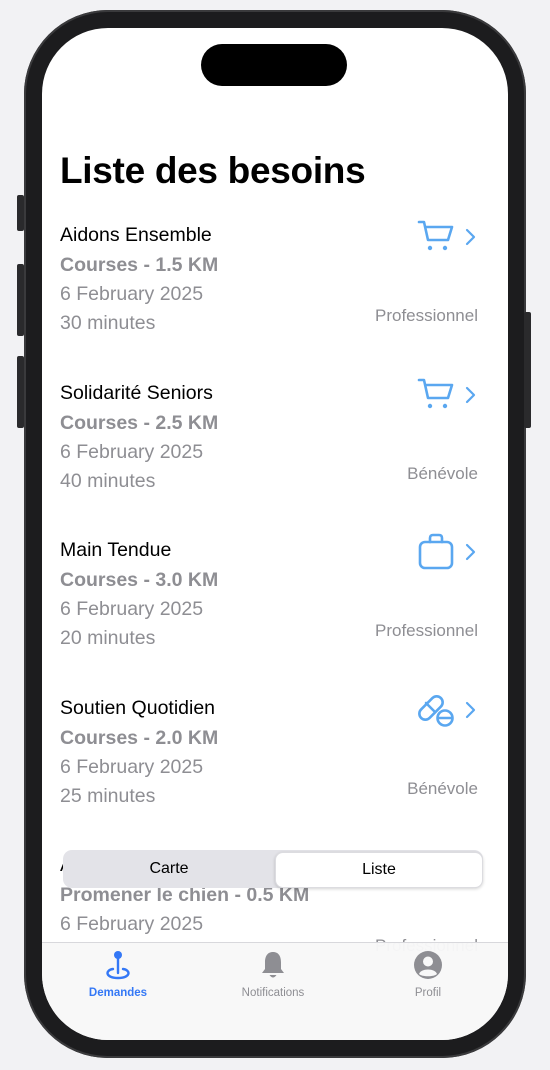  I want to click on pills-icon, so click(436, 710).